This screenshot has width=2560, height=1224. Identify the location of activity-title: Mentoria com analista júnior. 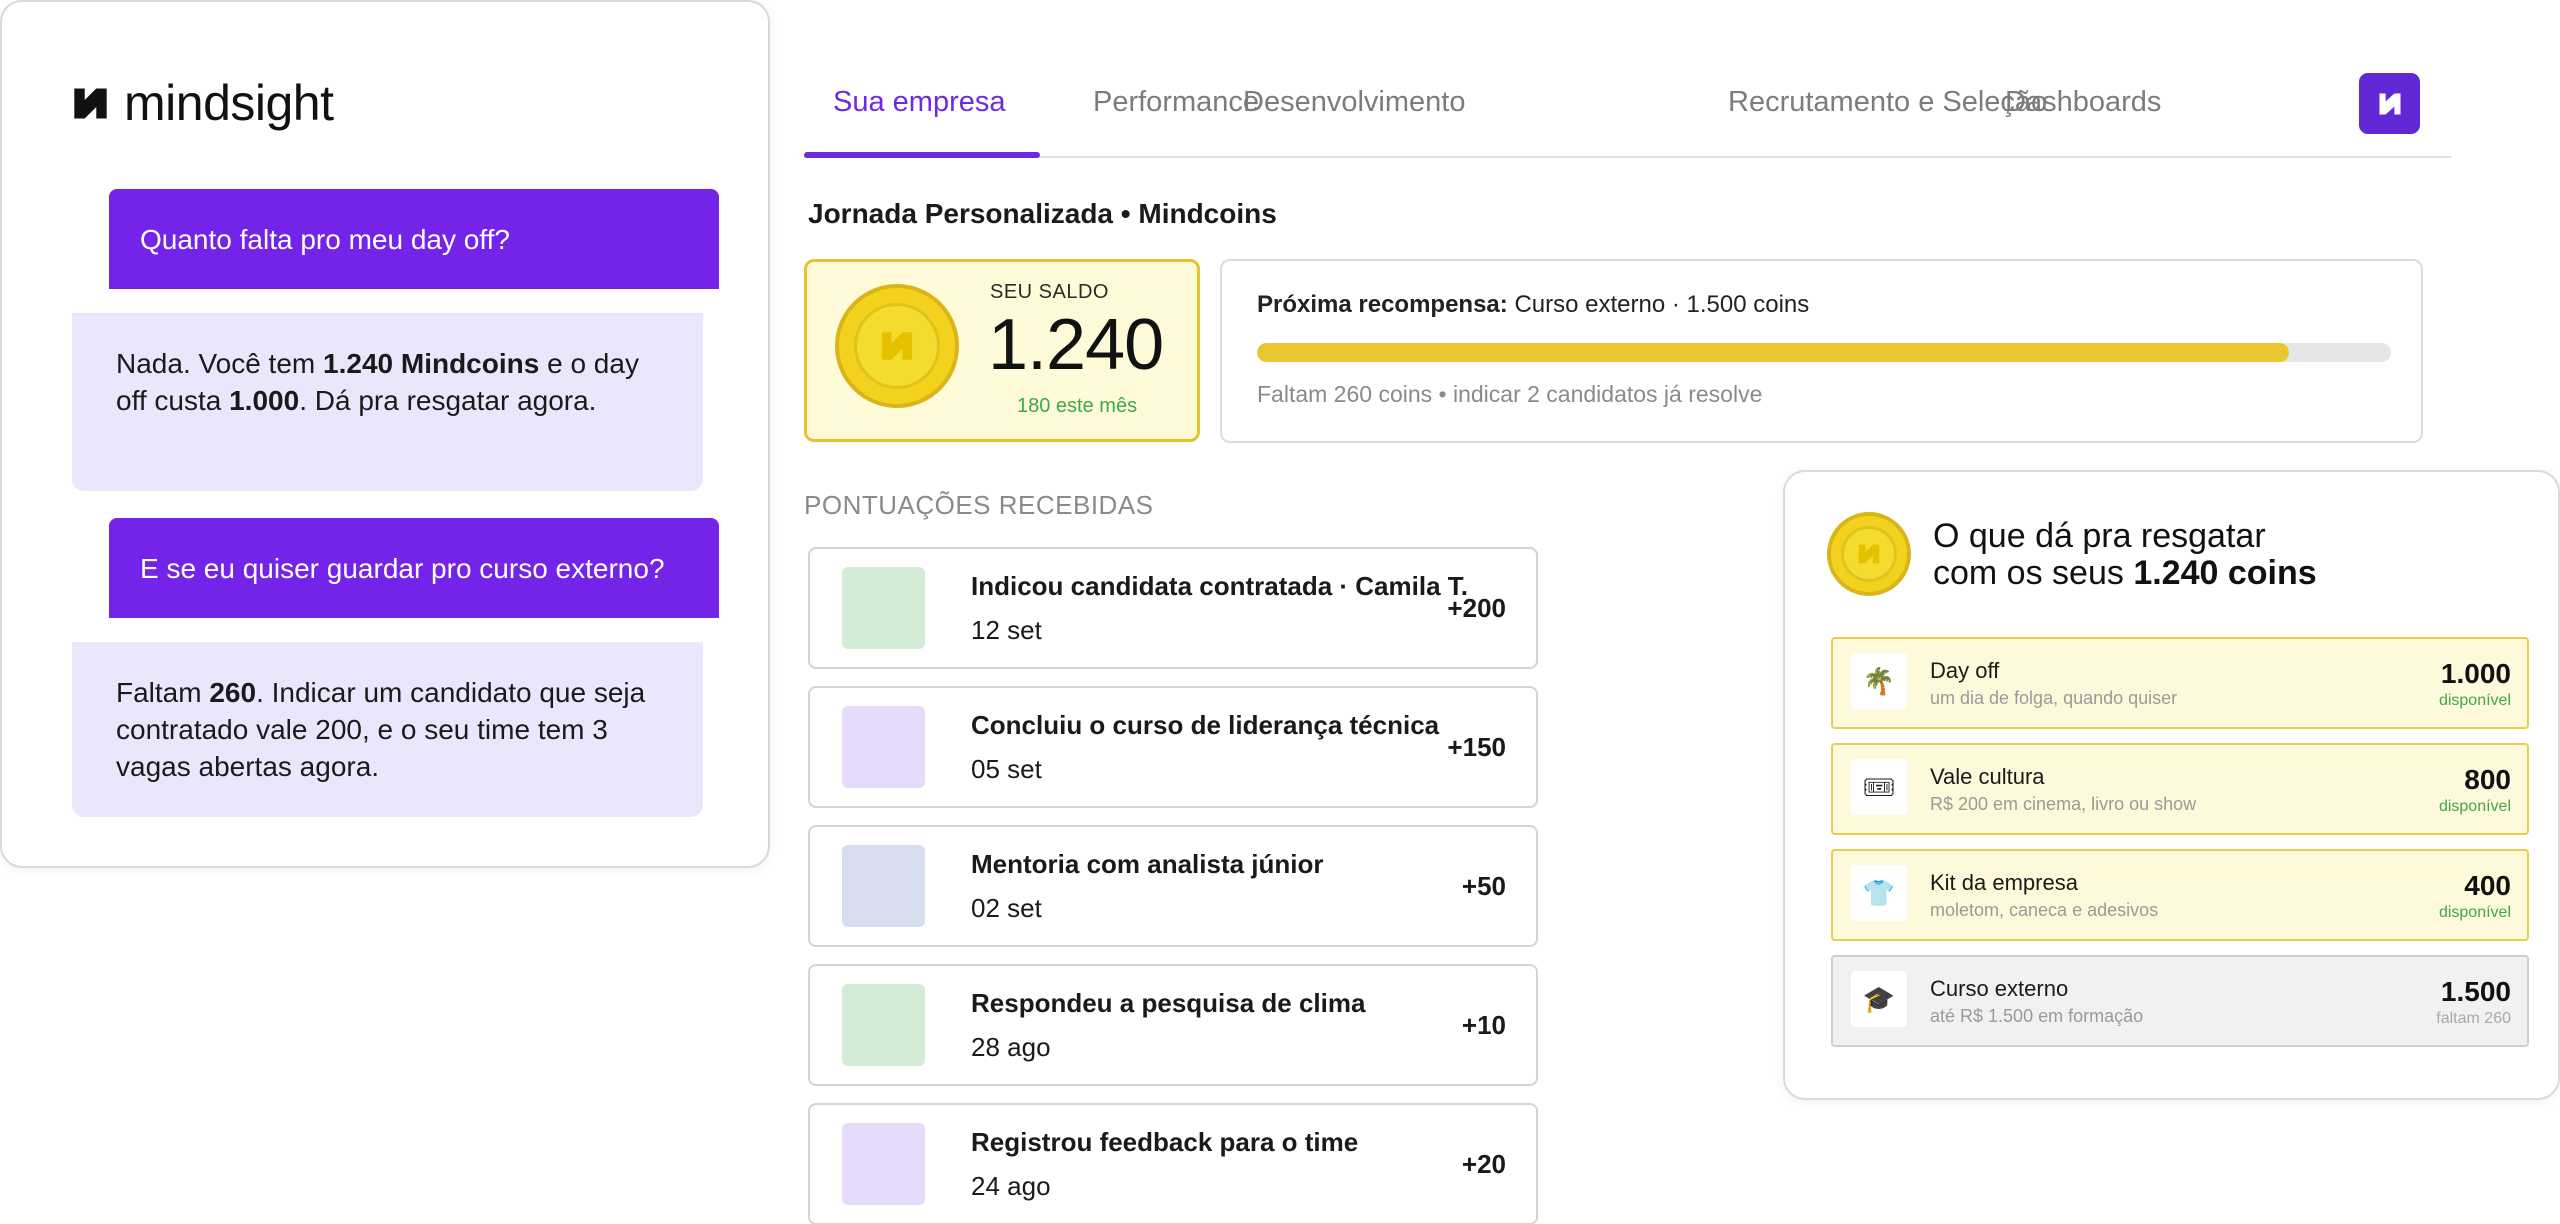
(1147, 864).